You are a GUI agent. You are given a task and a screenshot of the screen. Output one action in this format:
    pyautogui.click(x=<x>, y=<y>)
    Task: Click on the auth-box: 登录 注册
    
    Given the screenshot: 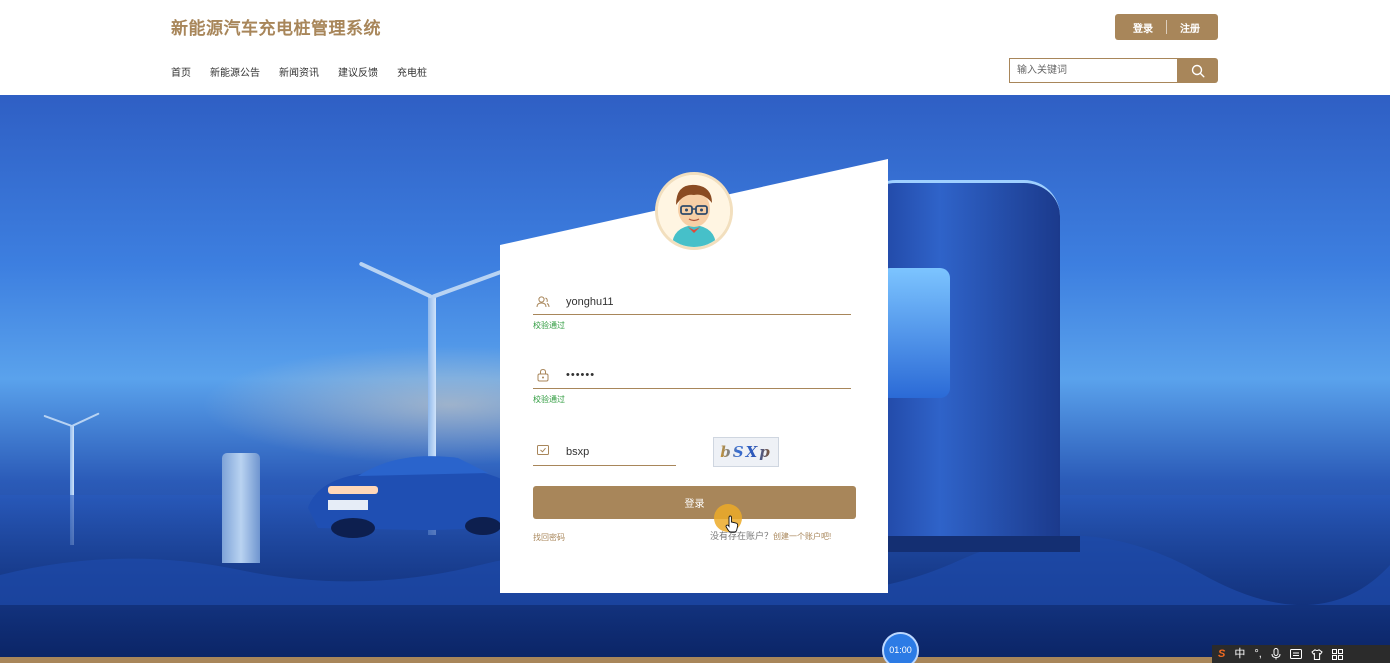 What is the action you would take?
    pyautogui.click(x=1166, y=27)
    